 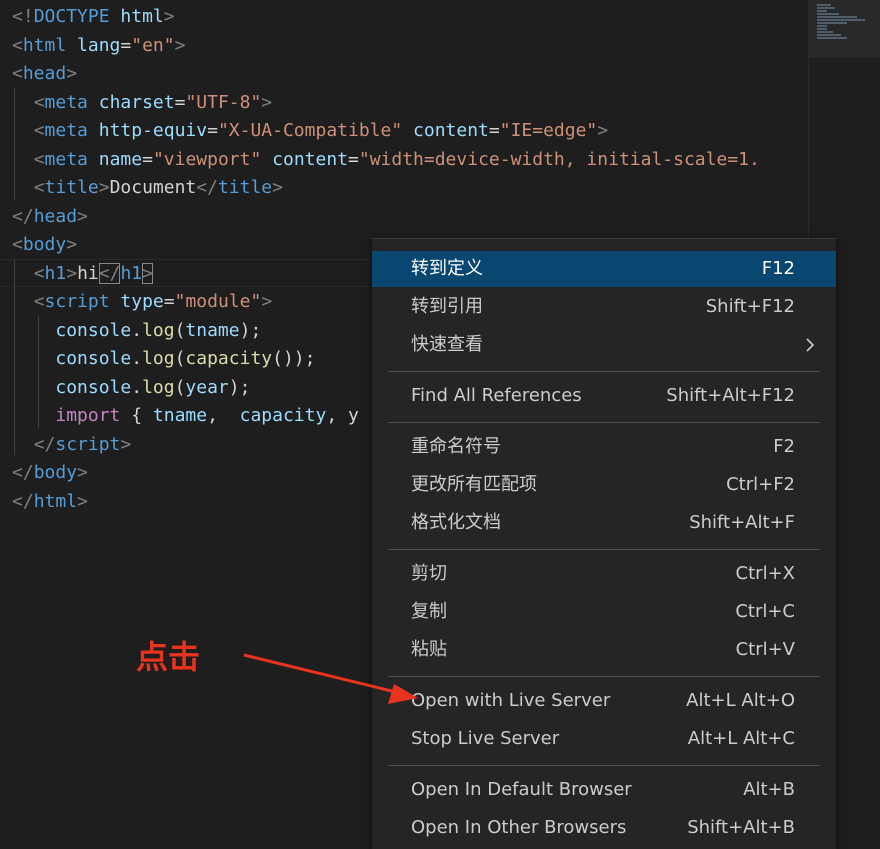 I want to click on code-token: "width=device-width, initial-scale=1., so click(x=559, y=159).